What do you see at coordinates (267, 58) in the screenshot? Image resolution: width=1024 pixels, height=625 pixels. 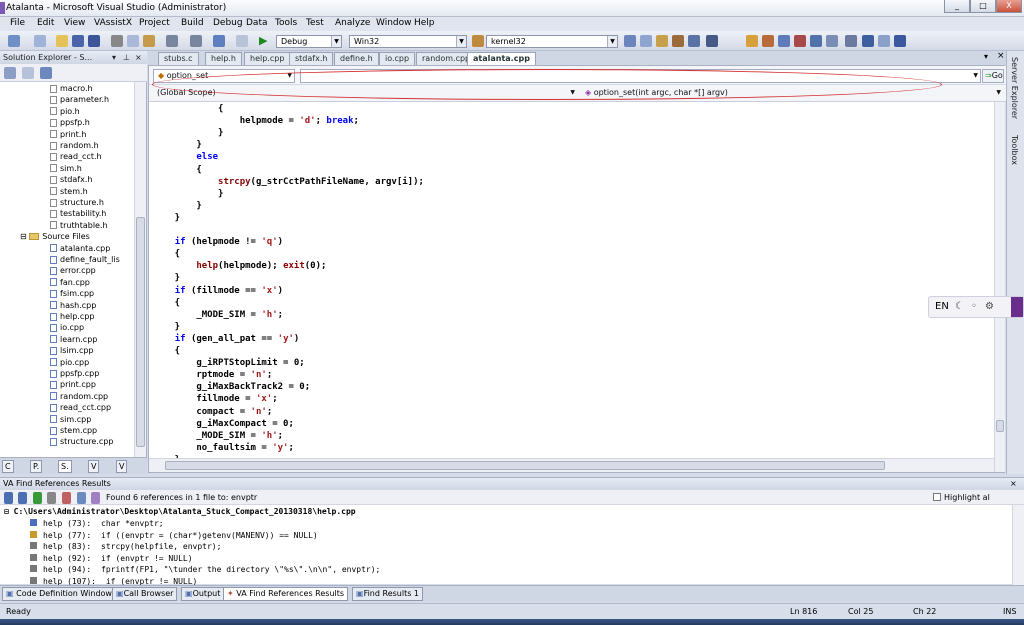 I see `tab-help-cpp: help.cpp` at bounding box center [267, 58].